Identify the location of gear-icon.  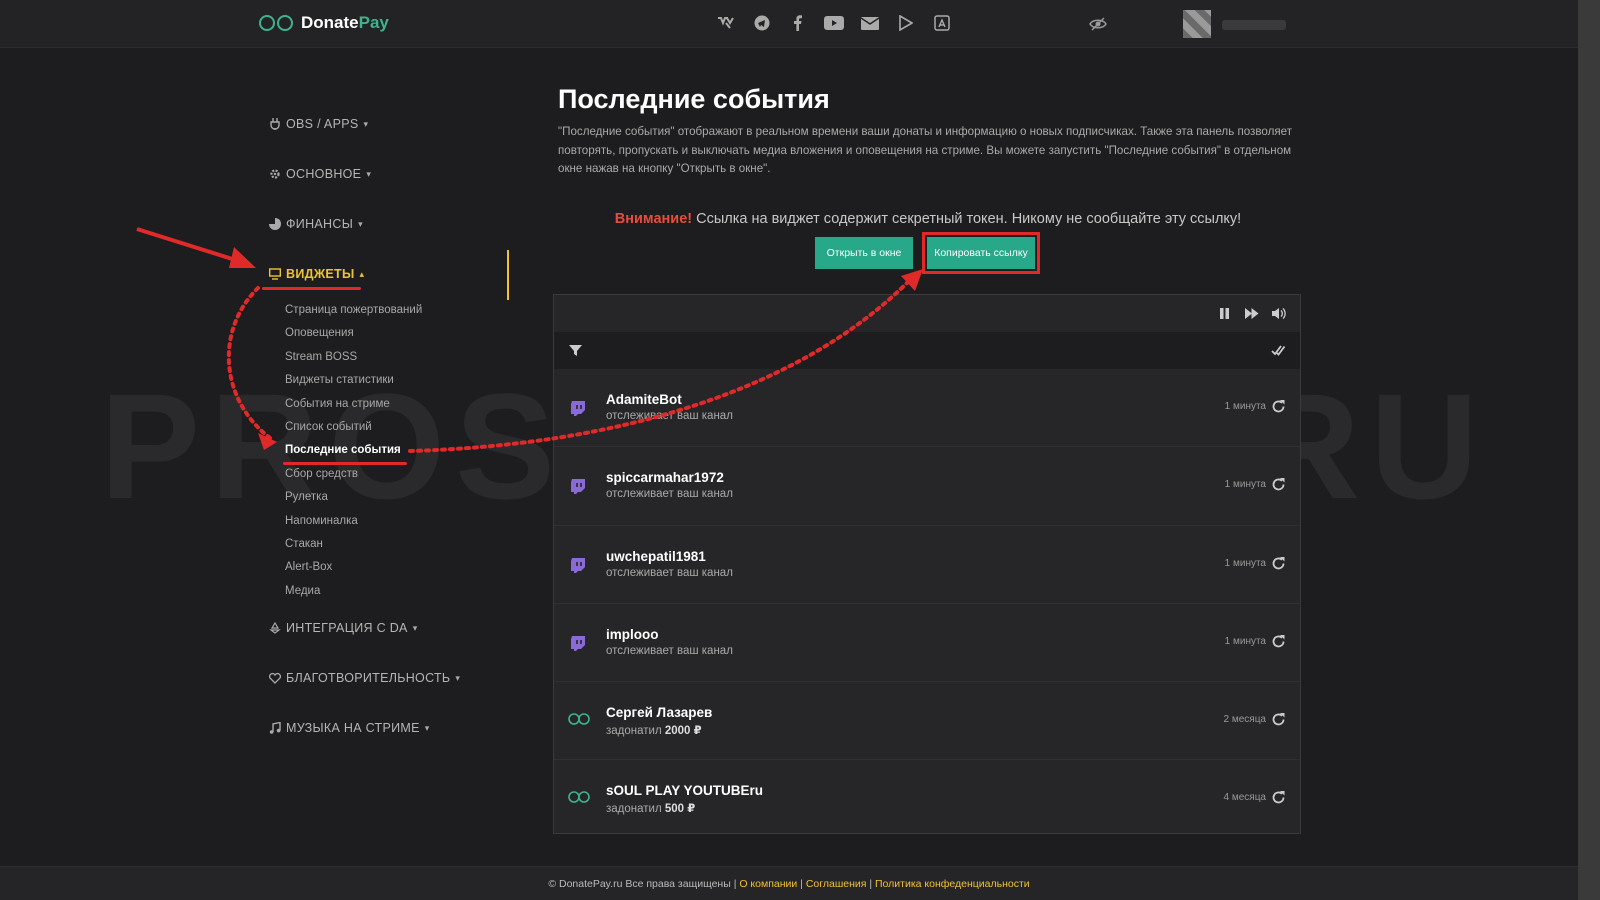
(275, 174).